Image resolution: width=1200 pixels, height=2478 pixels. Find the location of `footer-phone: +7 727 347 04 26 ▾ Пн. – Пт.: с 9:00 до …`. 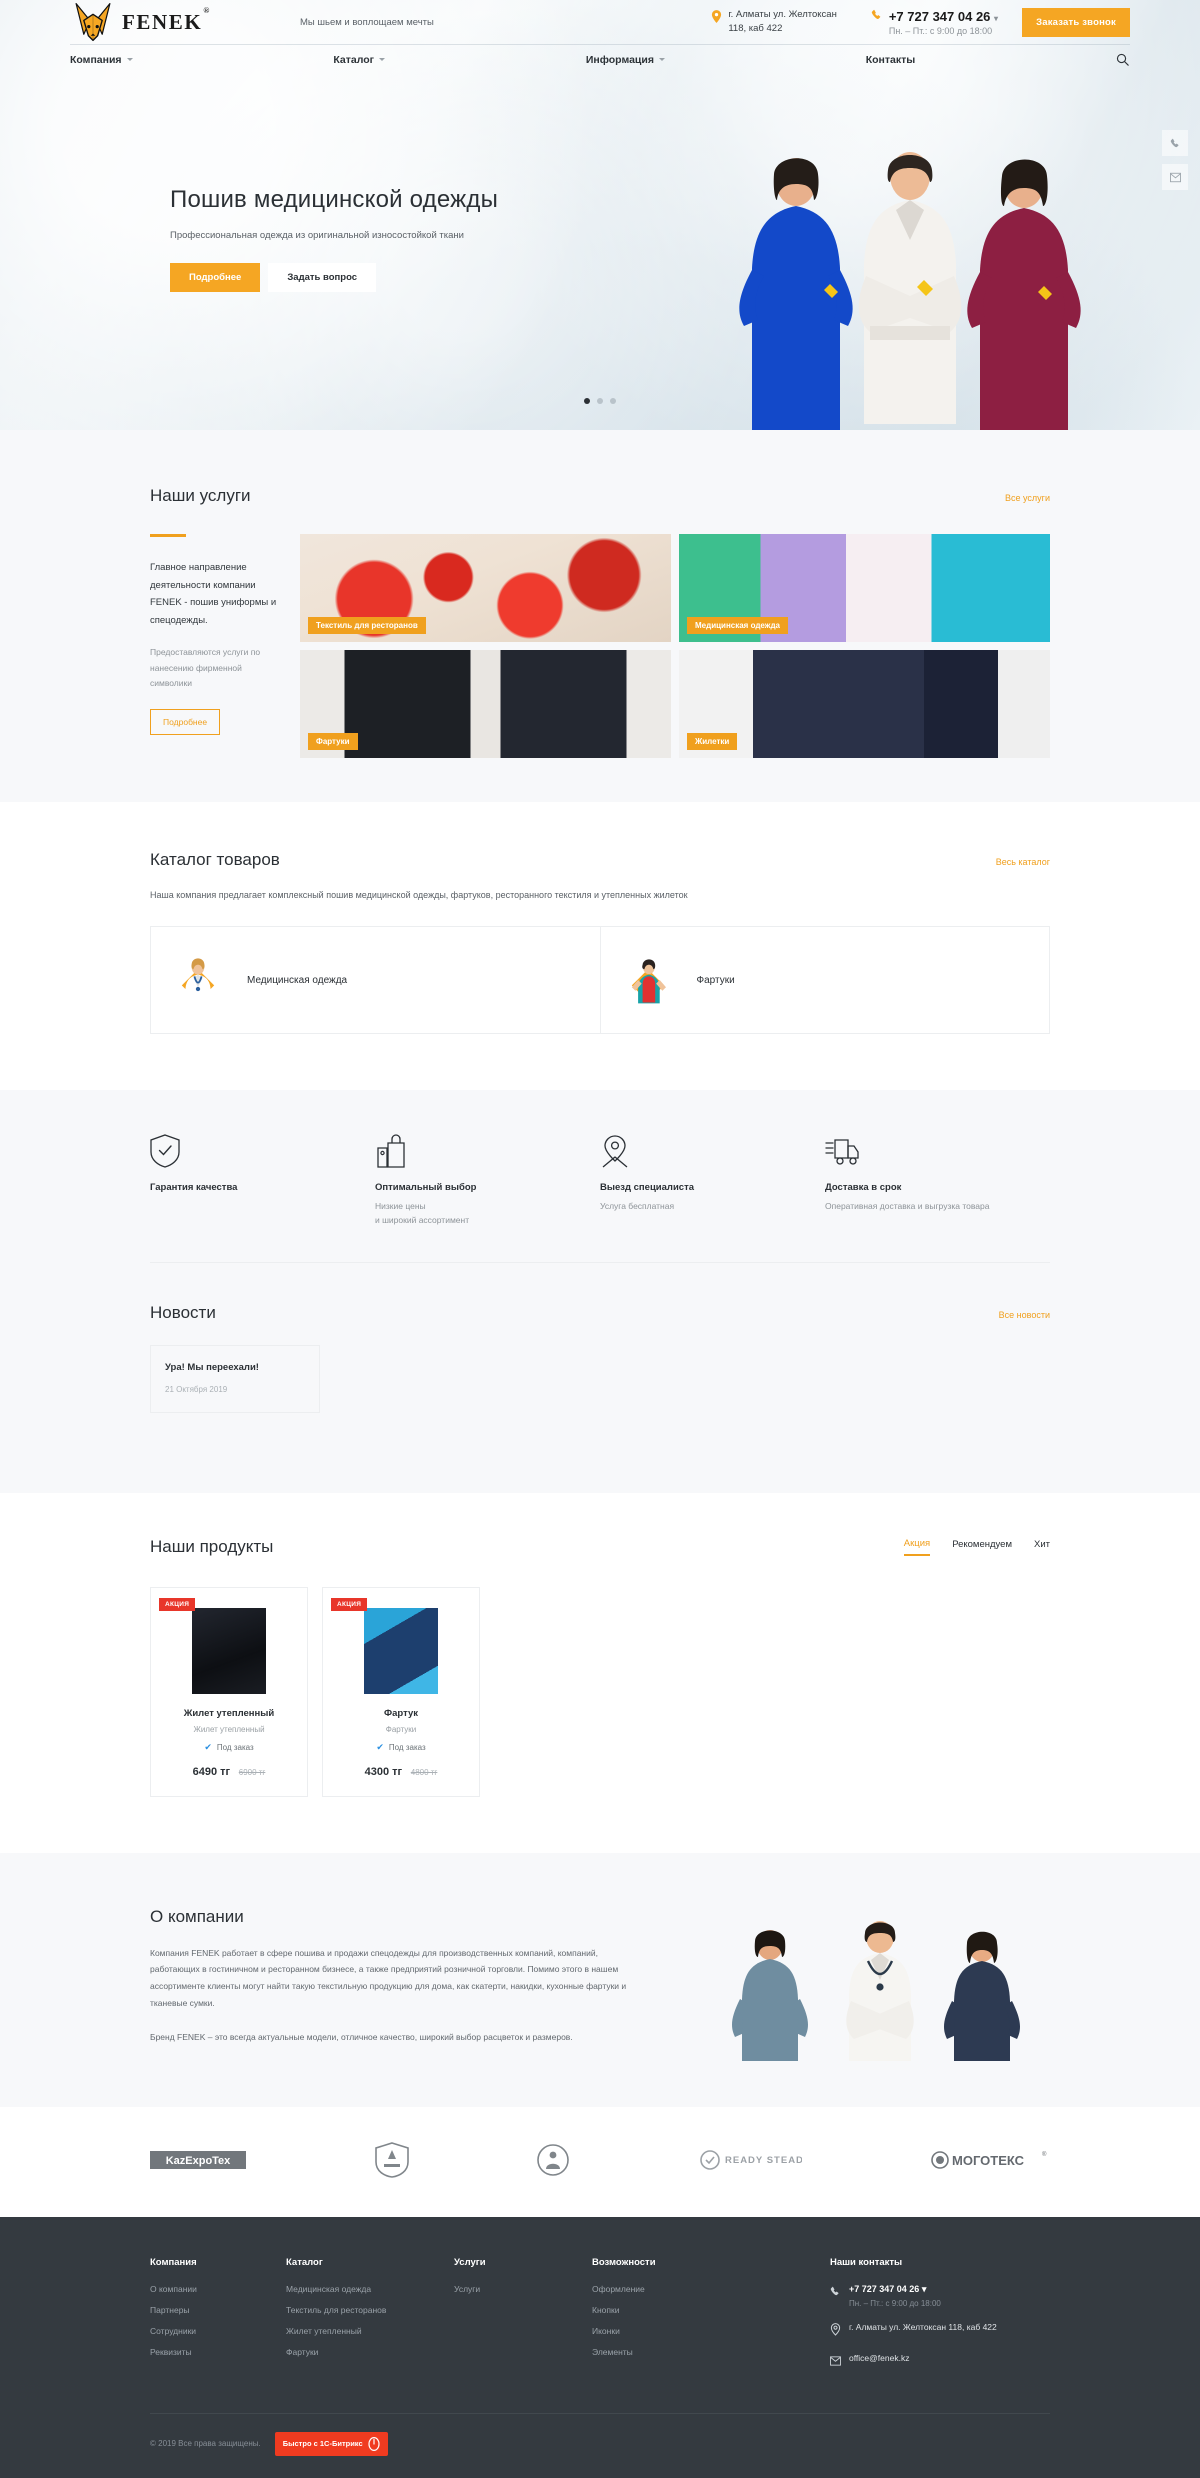

footer-phone: +7 727 347 04 26 ▾ Пн. – Пт.: с 9:00 до … is located at coordinates (940, 2296).